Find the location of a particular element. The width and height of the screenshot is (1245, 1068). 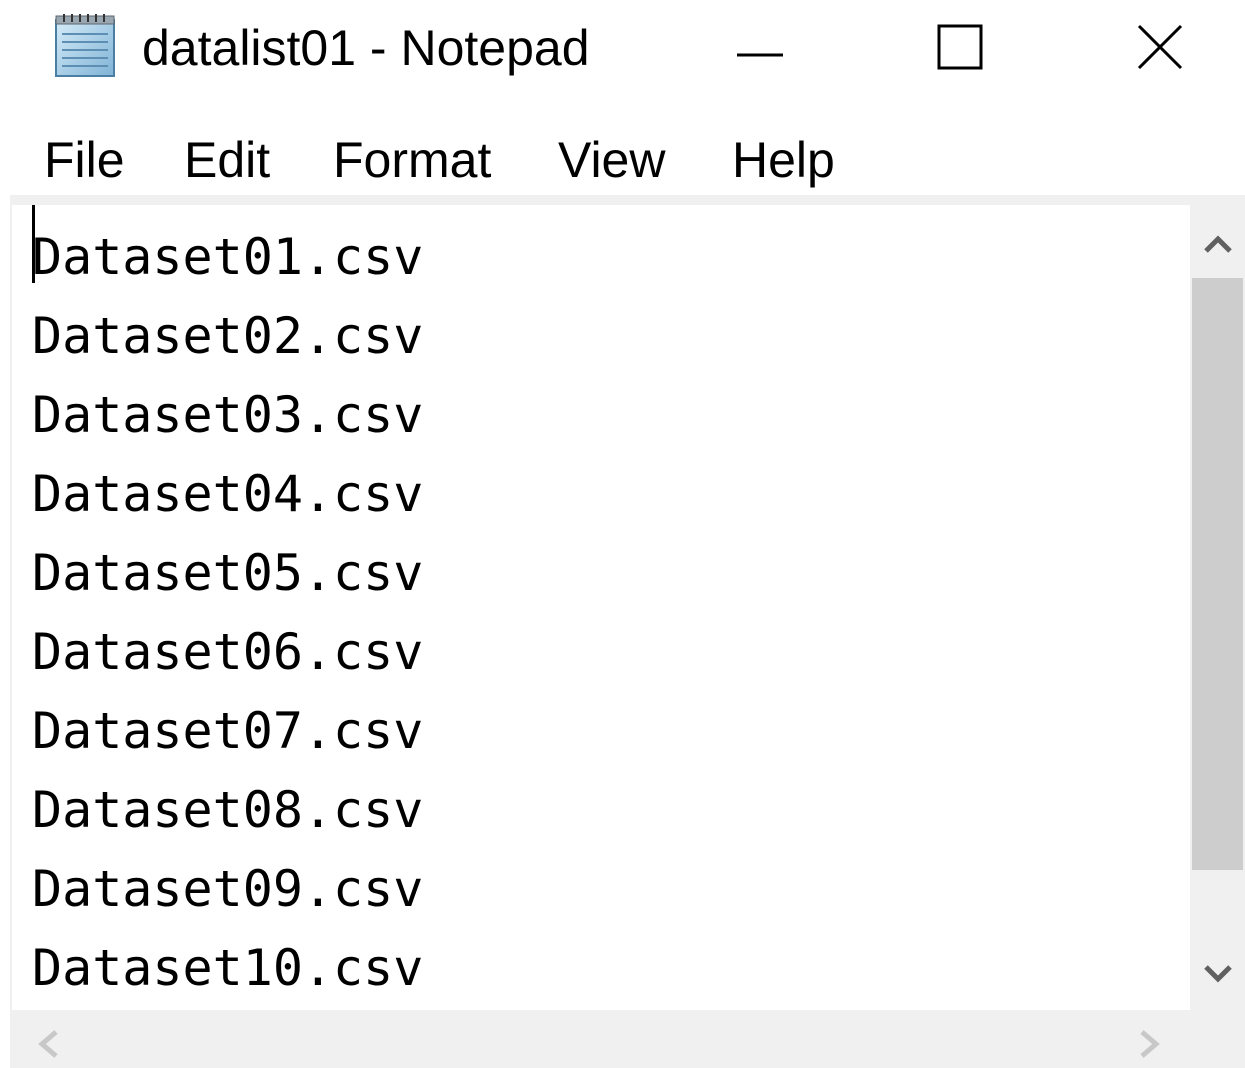

menu-help: Help is located at coordinates (783, 160).